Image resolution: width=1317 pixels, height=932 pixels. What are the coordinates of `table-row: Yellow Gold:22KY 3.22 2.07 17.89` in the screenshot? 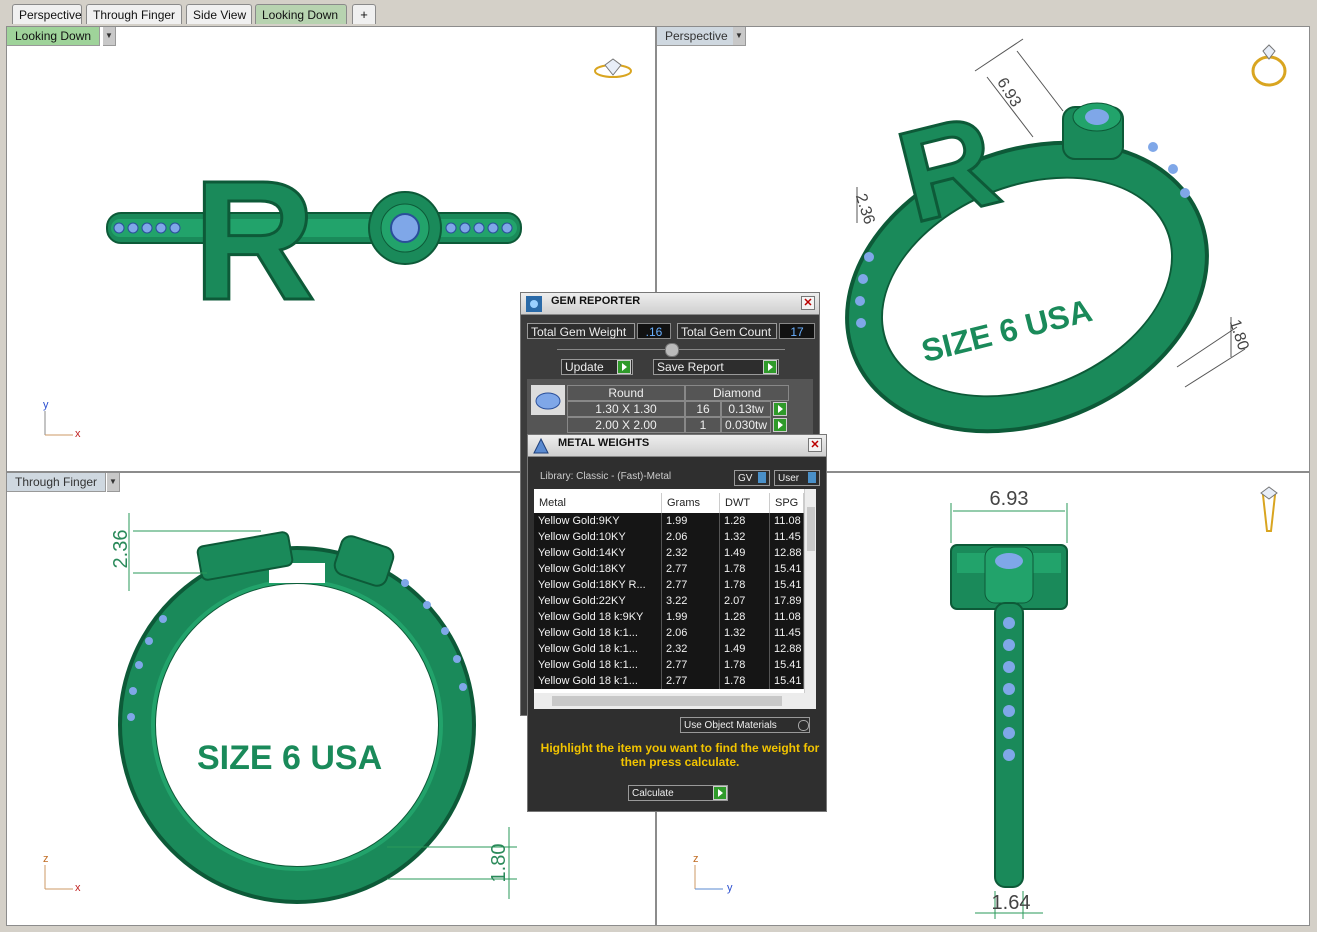 It's located at (669, 601).